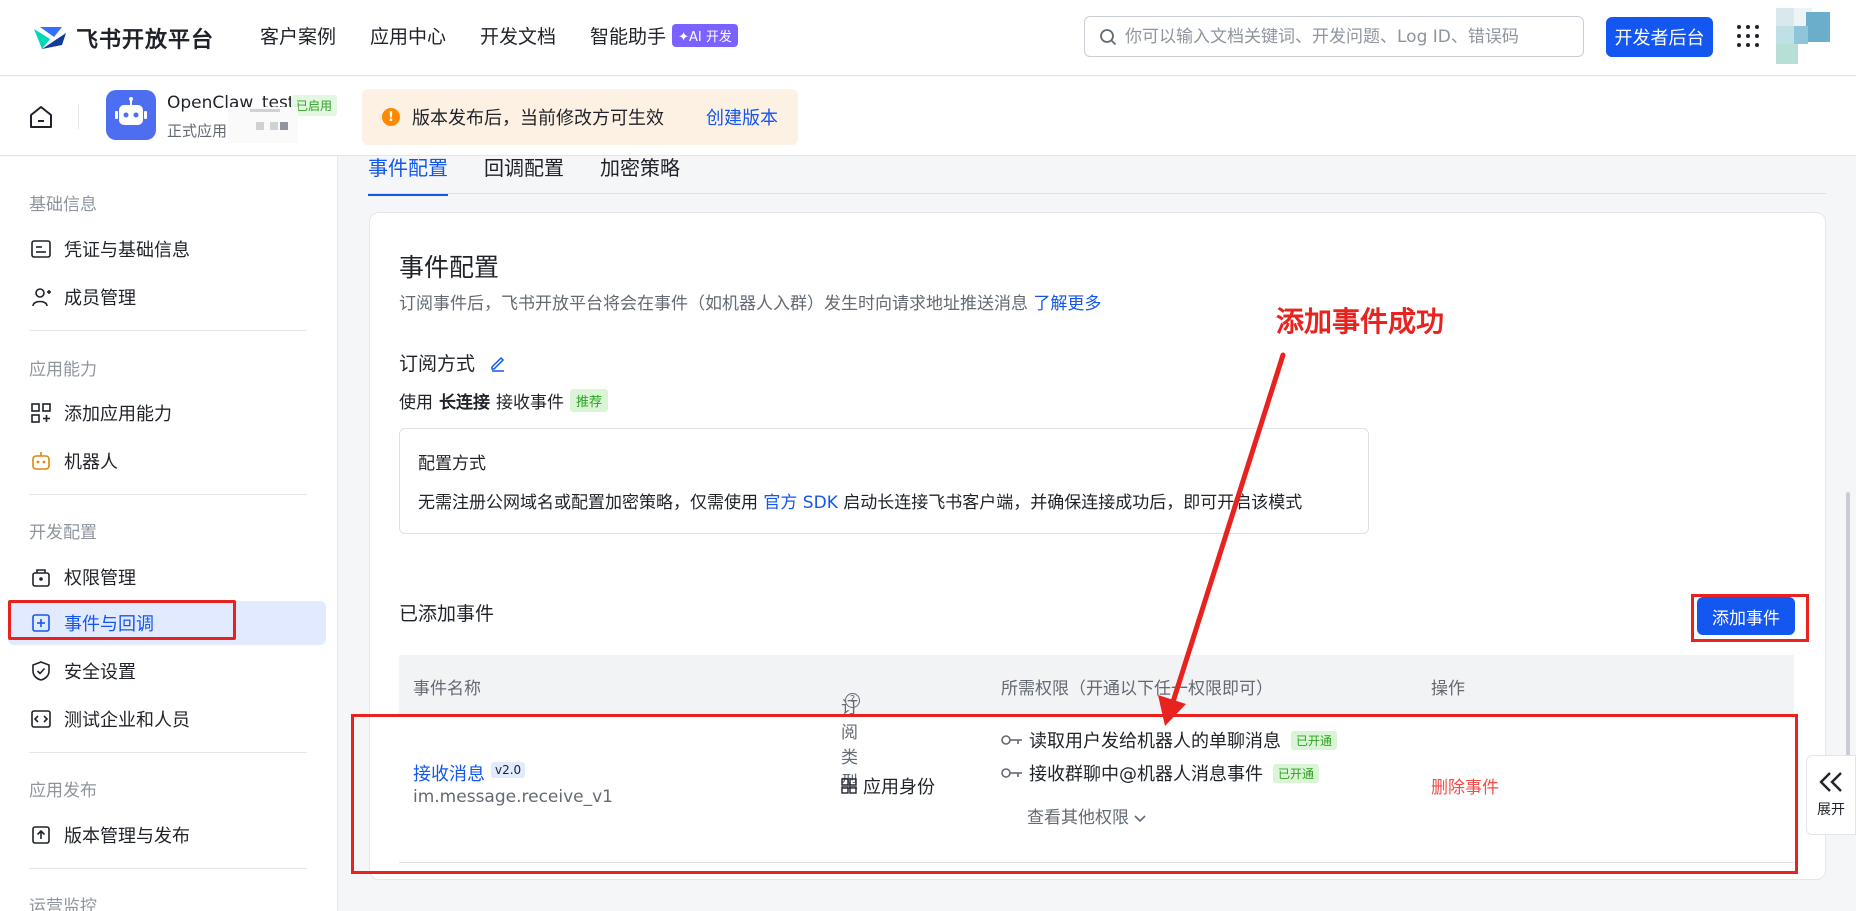 The width and height of the screenshot is (1856, 911). What do you see at coordinates (1137, 689) in the screenshot?
I see `col-permissions: 所需权限（开通以下任一权限即可）` at bounding box center [1137, 689].